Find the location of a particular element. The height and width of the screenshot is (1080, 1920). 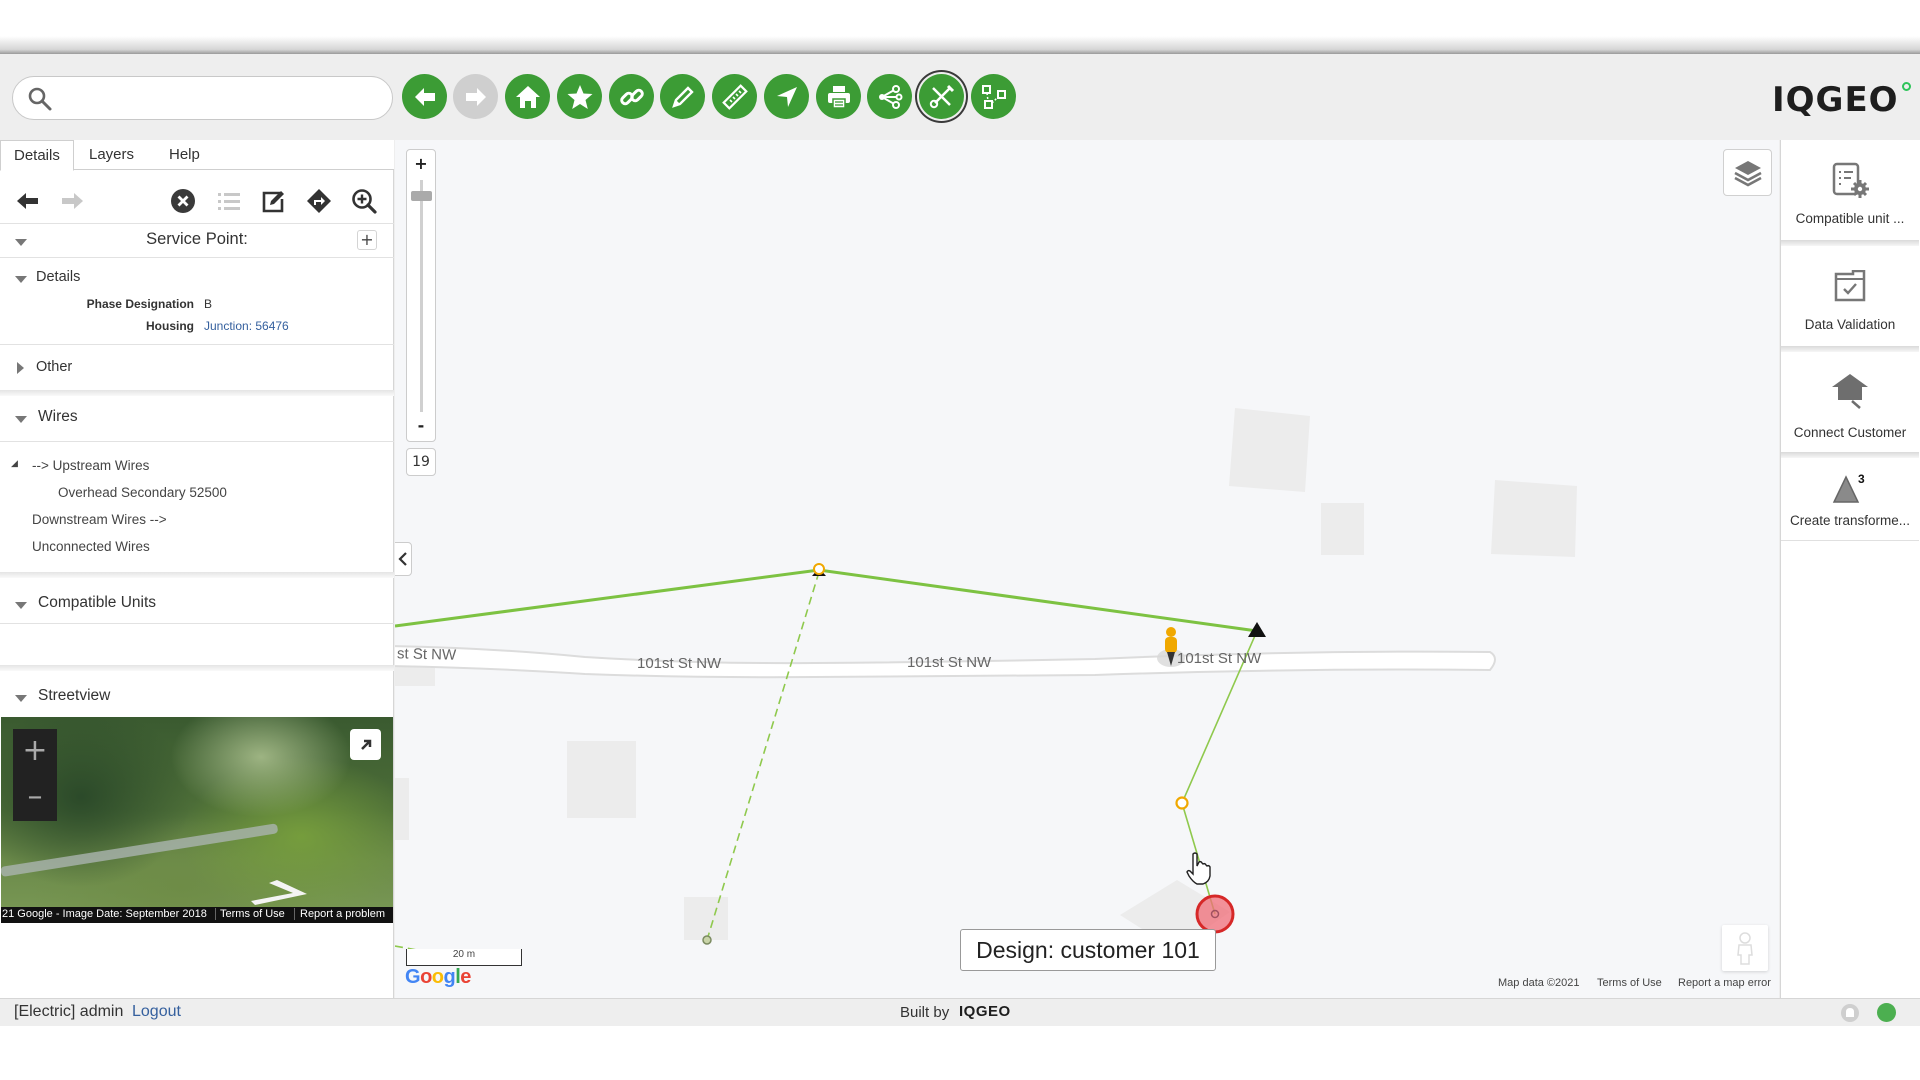

street-label: 101st St NW is located at coordinates (949, 662).